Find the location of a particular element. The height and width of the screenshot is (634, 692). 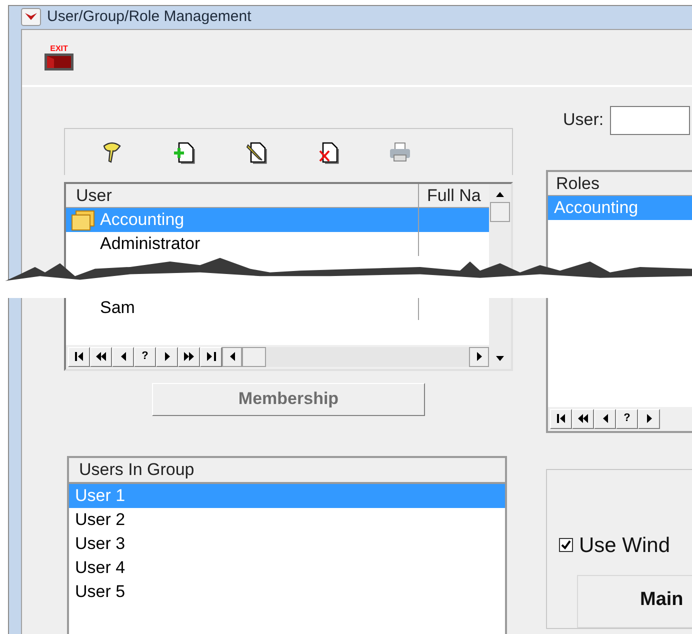

double-right-arrow-icon is located at coordinates (189, 356).